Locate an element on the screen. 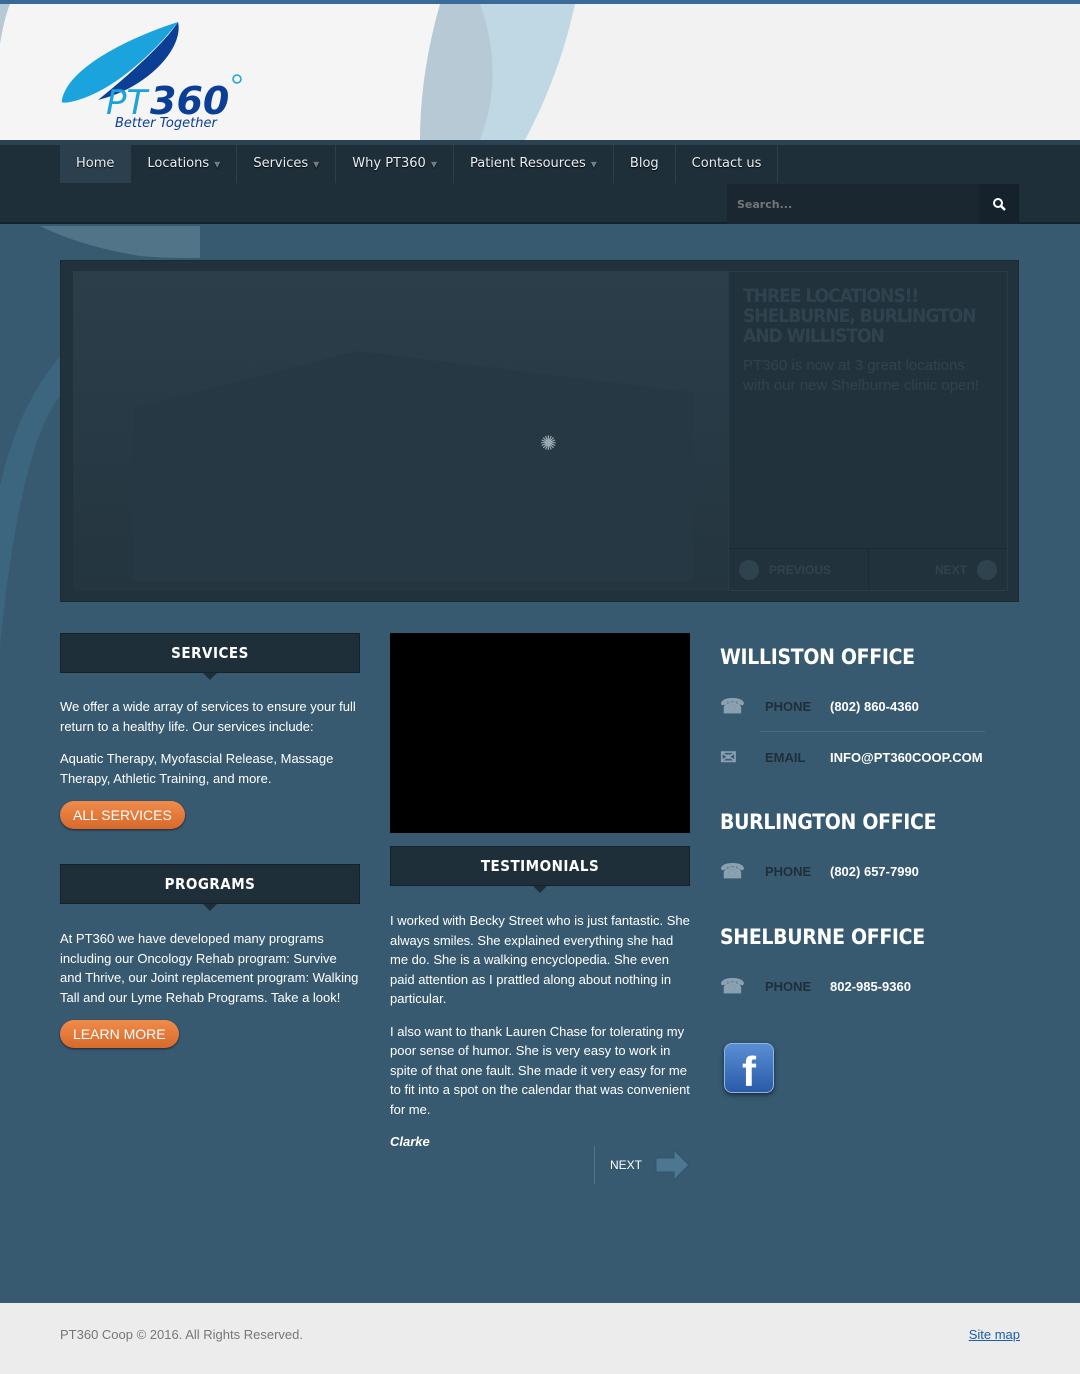  office-name: BURLINGTON OFFICE is located at coordinates (828, 822).